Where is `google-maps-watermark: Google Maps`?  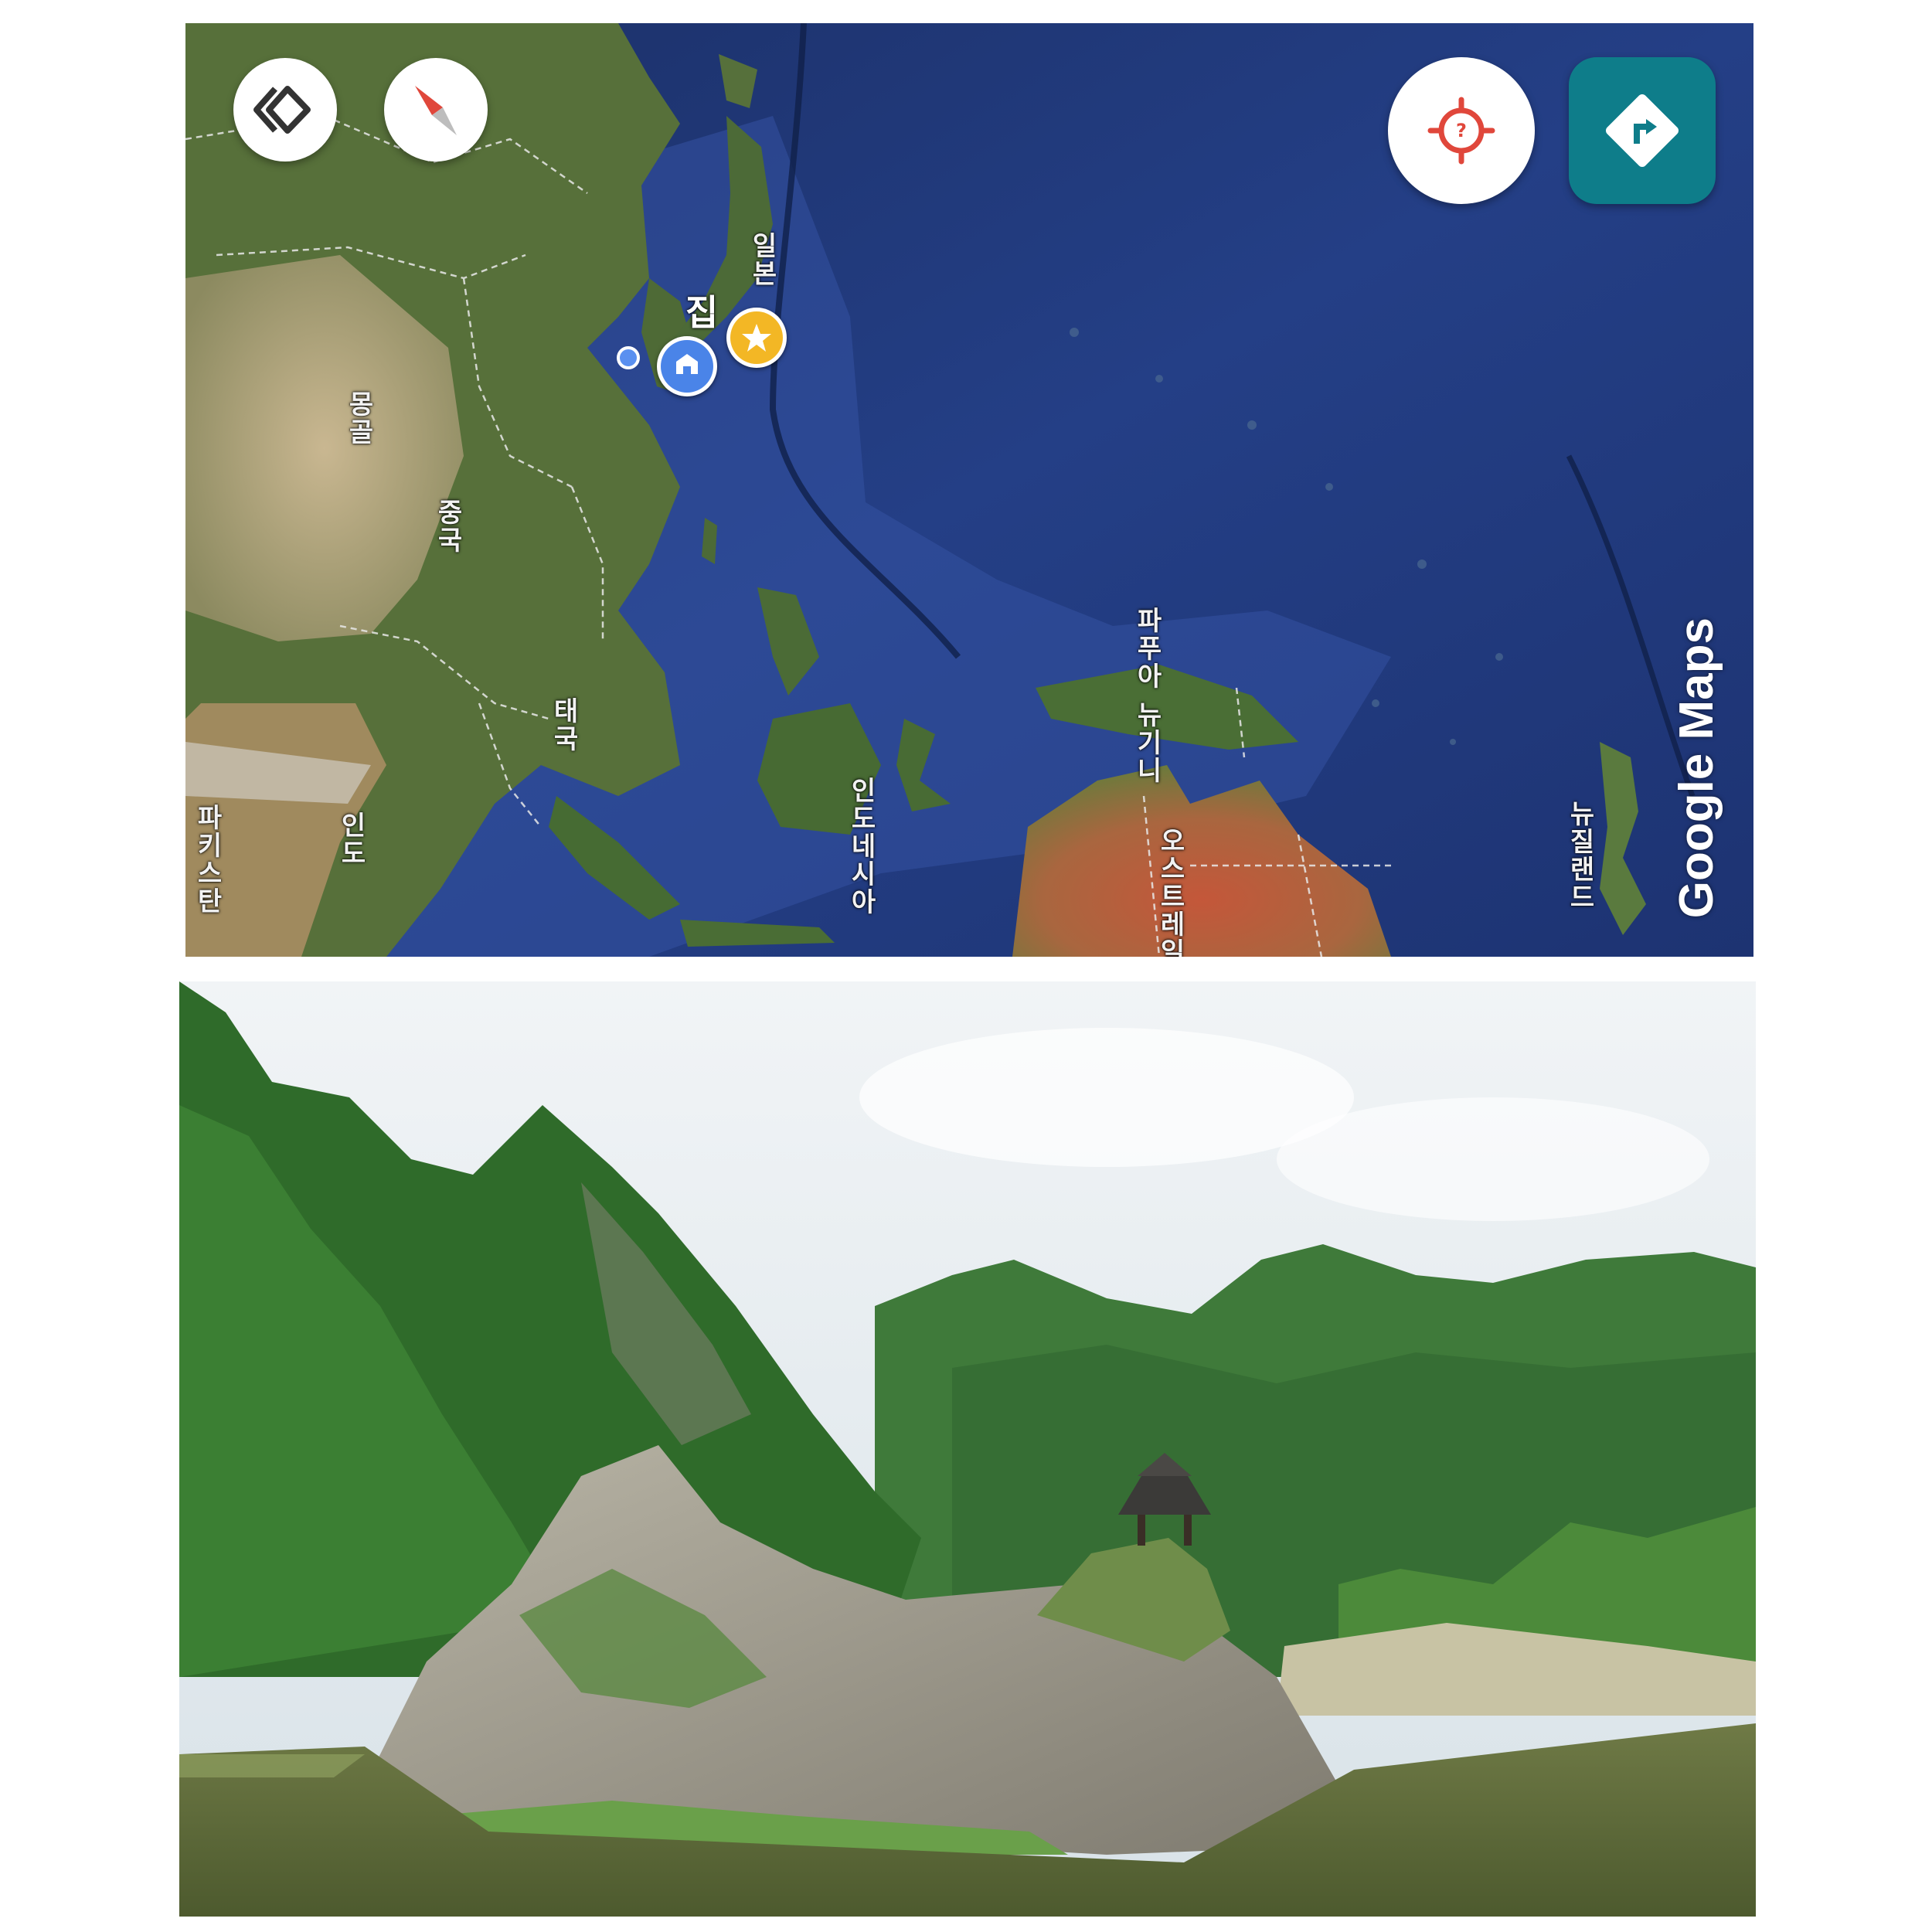
google-maps-watermark: Google Maps is located at coordinates (1697, 767).